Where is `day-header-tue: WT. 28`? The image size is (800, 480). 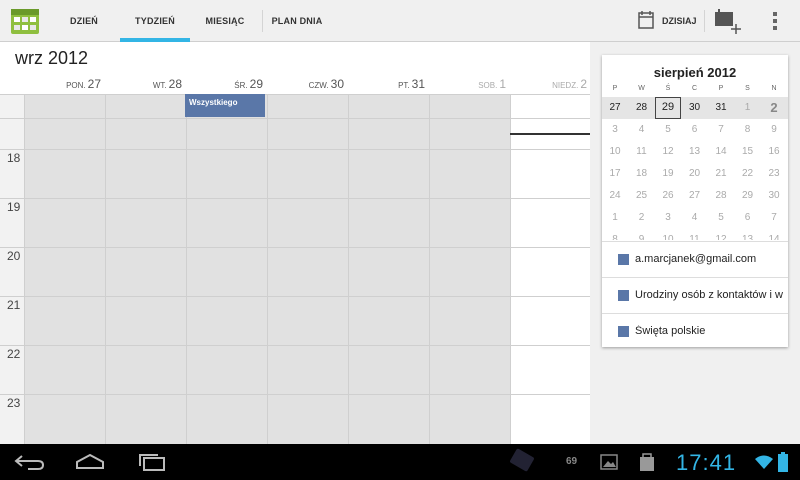
day-header-tue: WT. 28 is located at coordinates (145, 84).